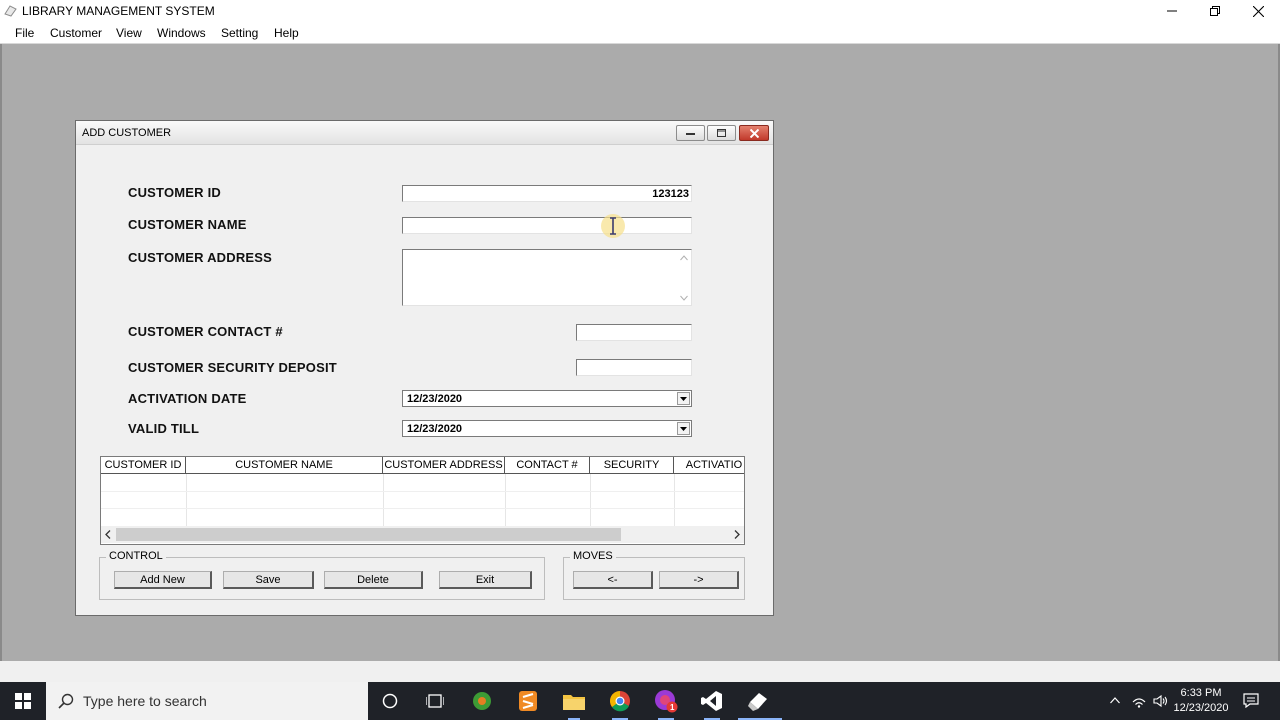 The image size is (1280, 720). Describe the element at coordinates (23, 701) in the screenshot. I see `start-button` at that location.